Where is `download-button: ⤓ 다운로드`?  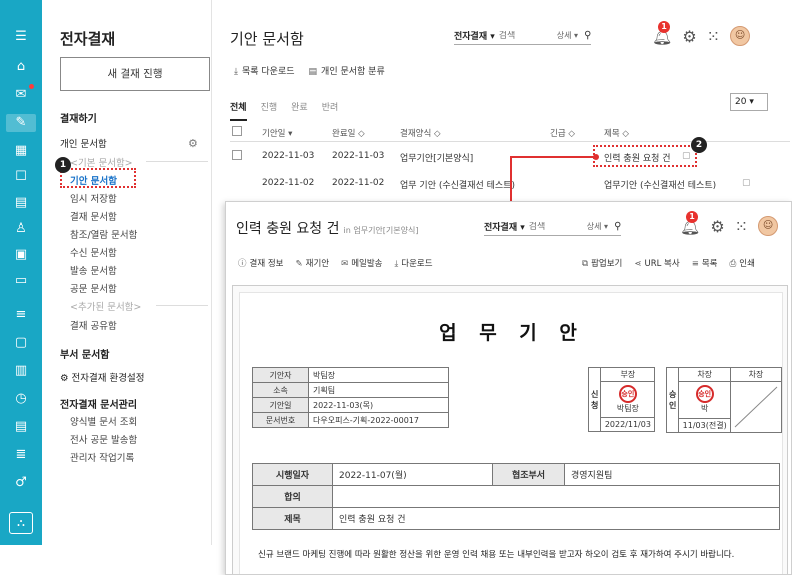 download-button: ⤓ 다운로드 is located at coordinates (414, 263).